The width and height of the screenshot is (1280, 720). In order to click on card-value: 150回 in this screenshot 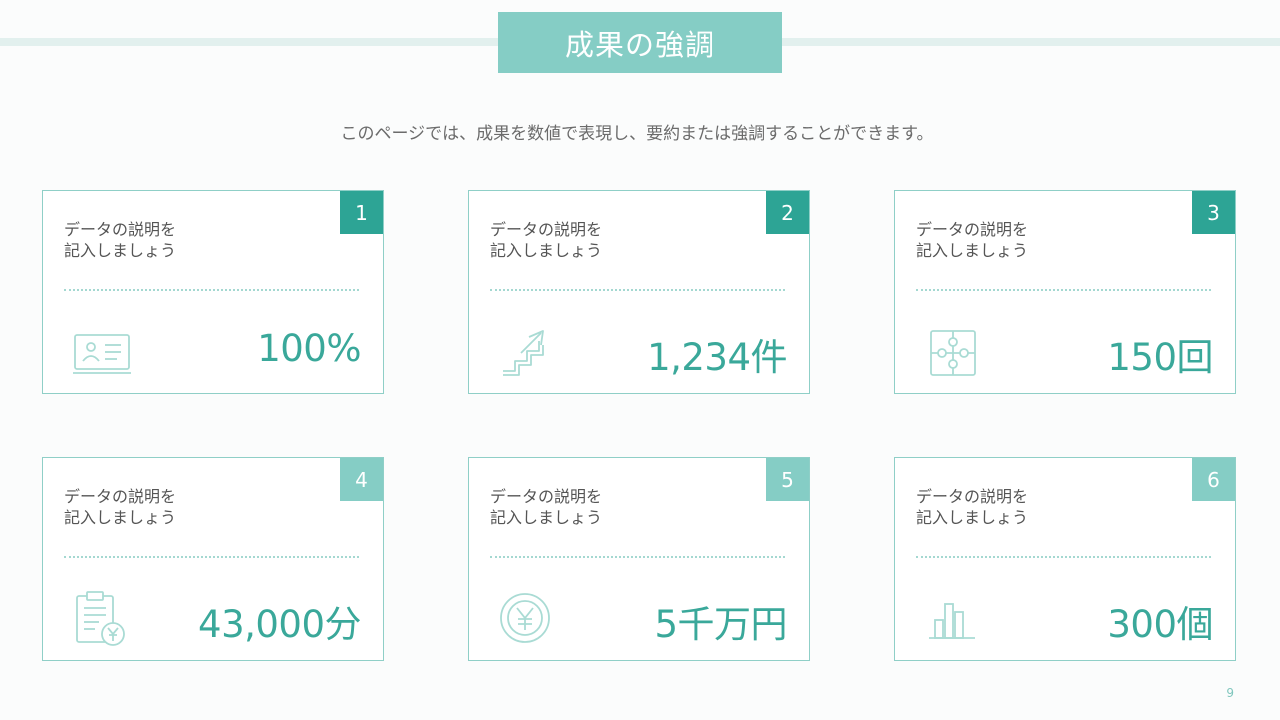, I will do `click(1160, 357)`.